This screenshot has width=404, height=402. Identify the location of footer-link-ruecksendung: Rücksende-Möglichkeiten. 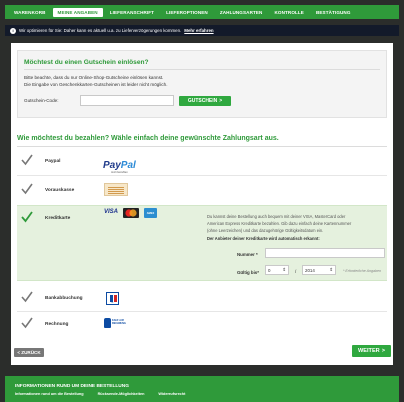
(121, 394).